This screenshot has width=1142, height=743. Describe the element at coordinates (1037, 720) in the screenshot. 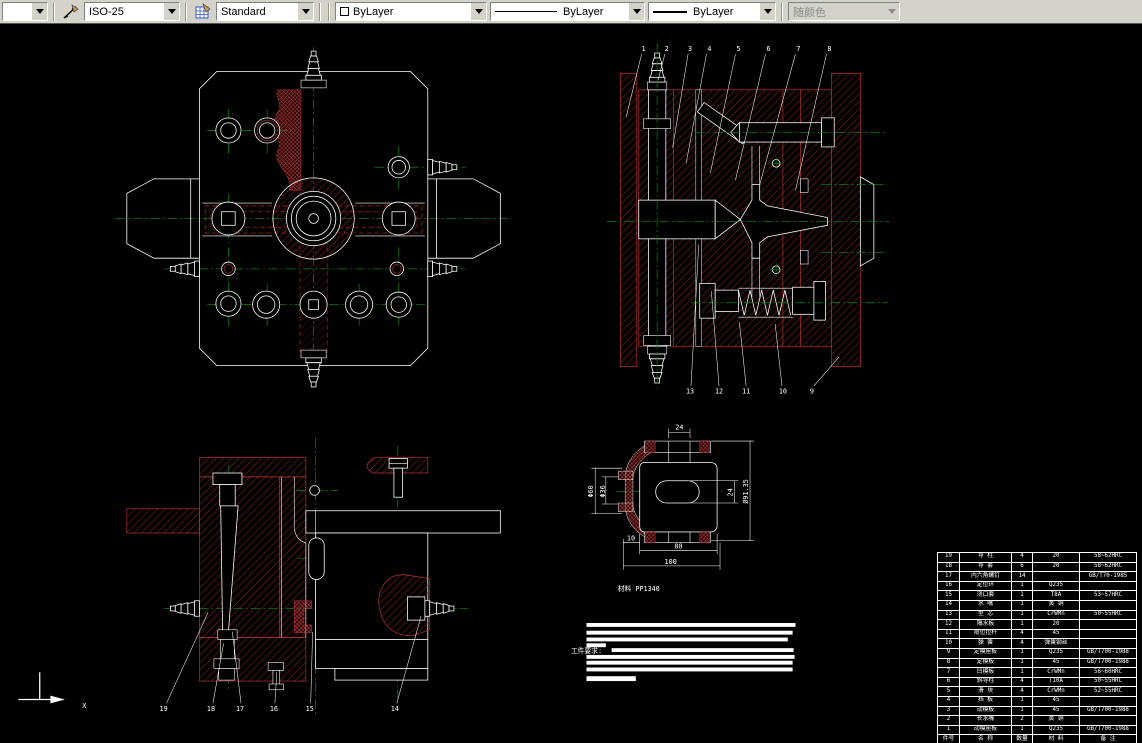

I see `table-row: 2 长水嘴 2 黄 铜` at that location.